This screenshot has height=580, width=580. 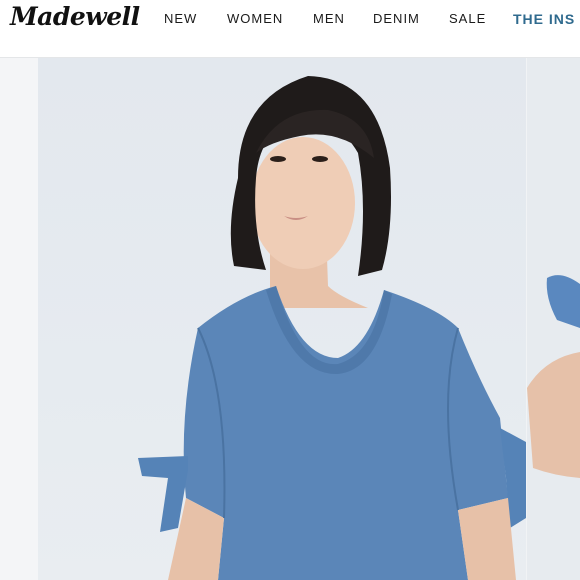 I want to click on next-slide-preview, so click(x=553, y=319).